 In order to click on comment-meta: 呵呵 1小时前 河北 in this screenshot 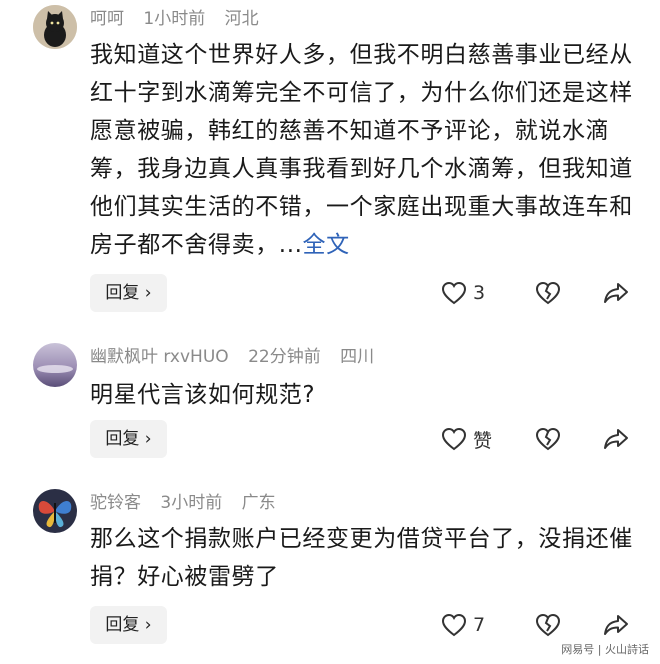, I will do `click(181, 19)`.